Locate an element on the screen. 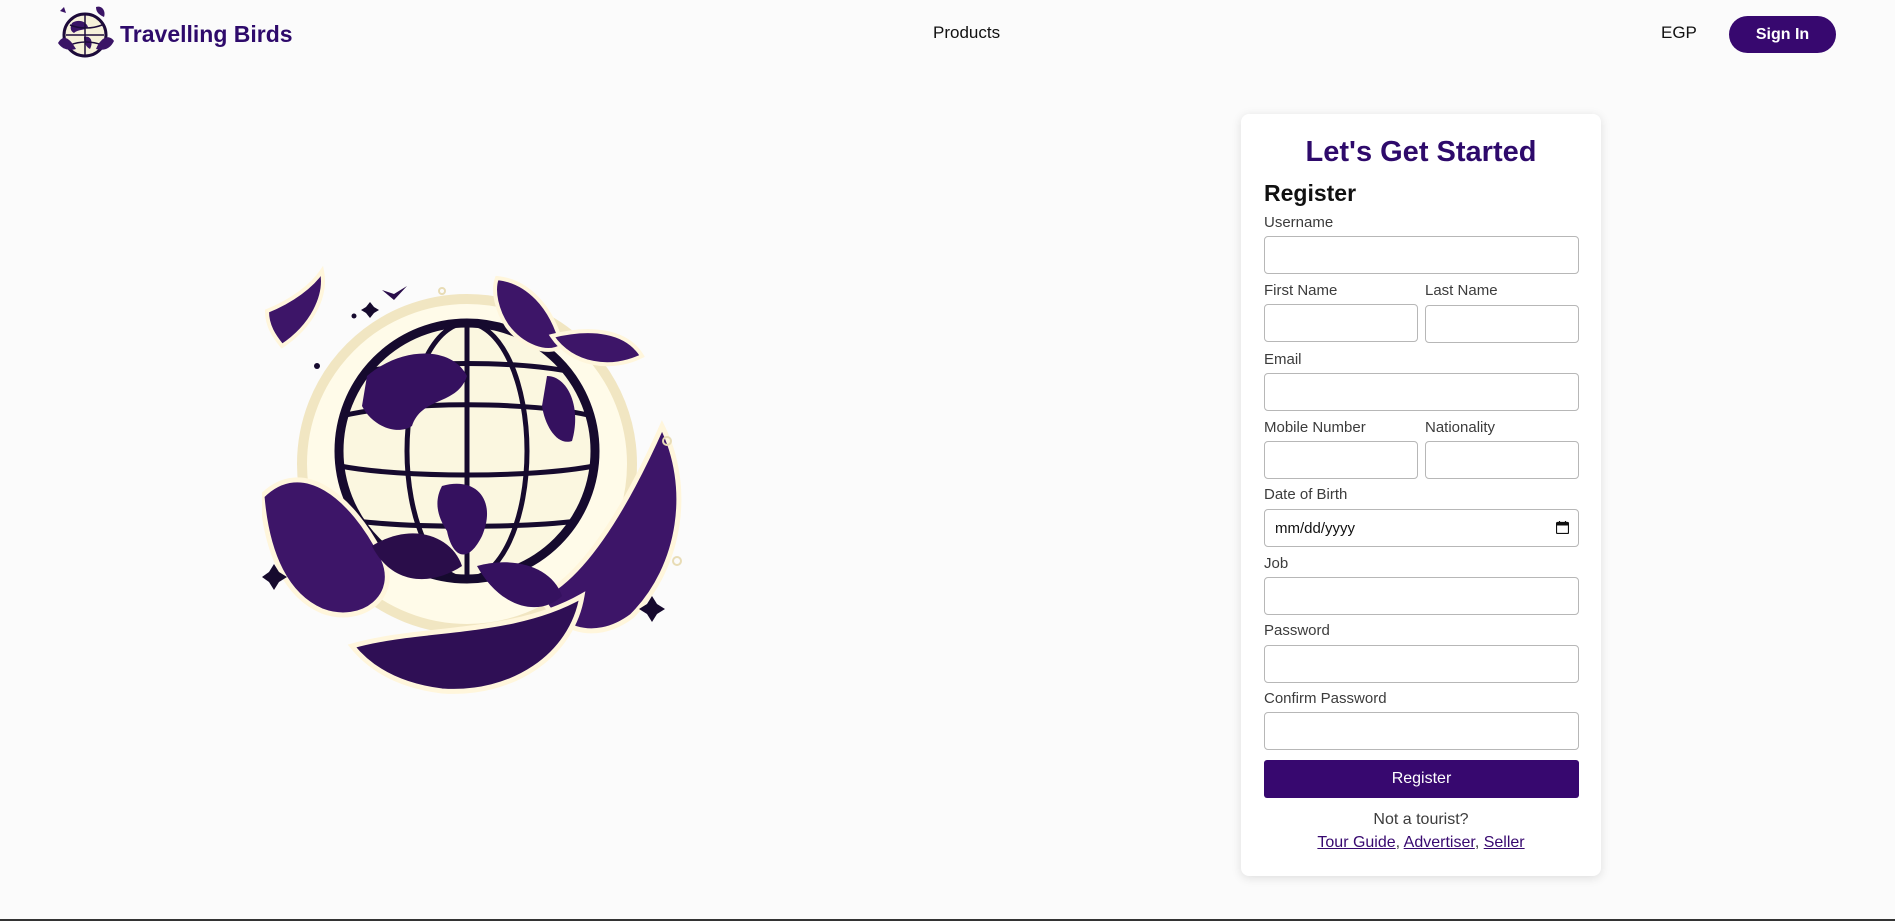 Image resolution: width=1895 pixels, height=921 pixels. email-label: Email is located at coordinates (1283, 359).